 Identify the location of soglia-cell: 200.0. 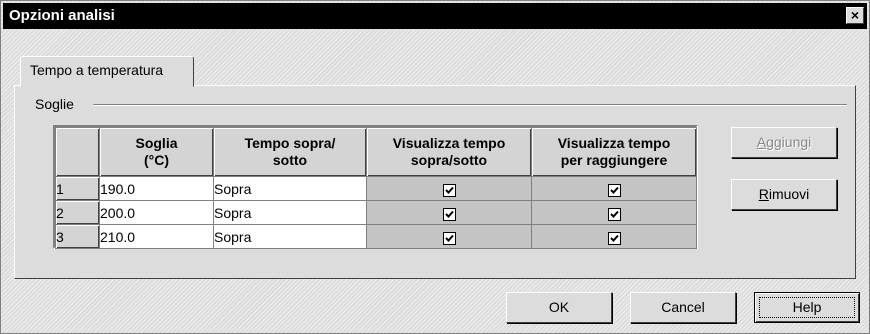
(156, 212).